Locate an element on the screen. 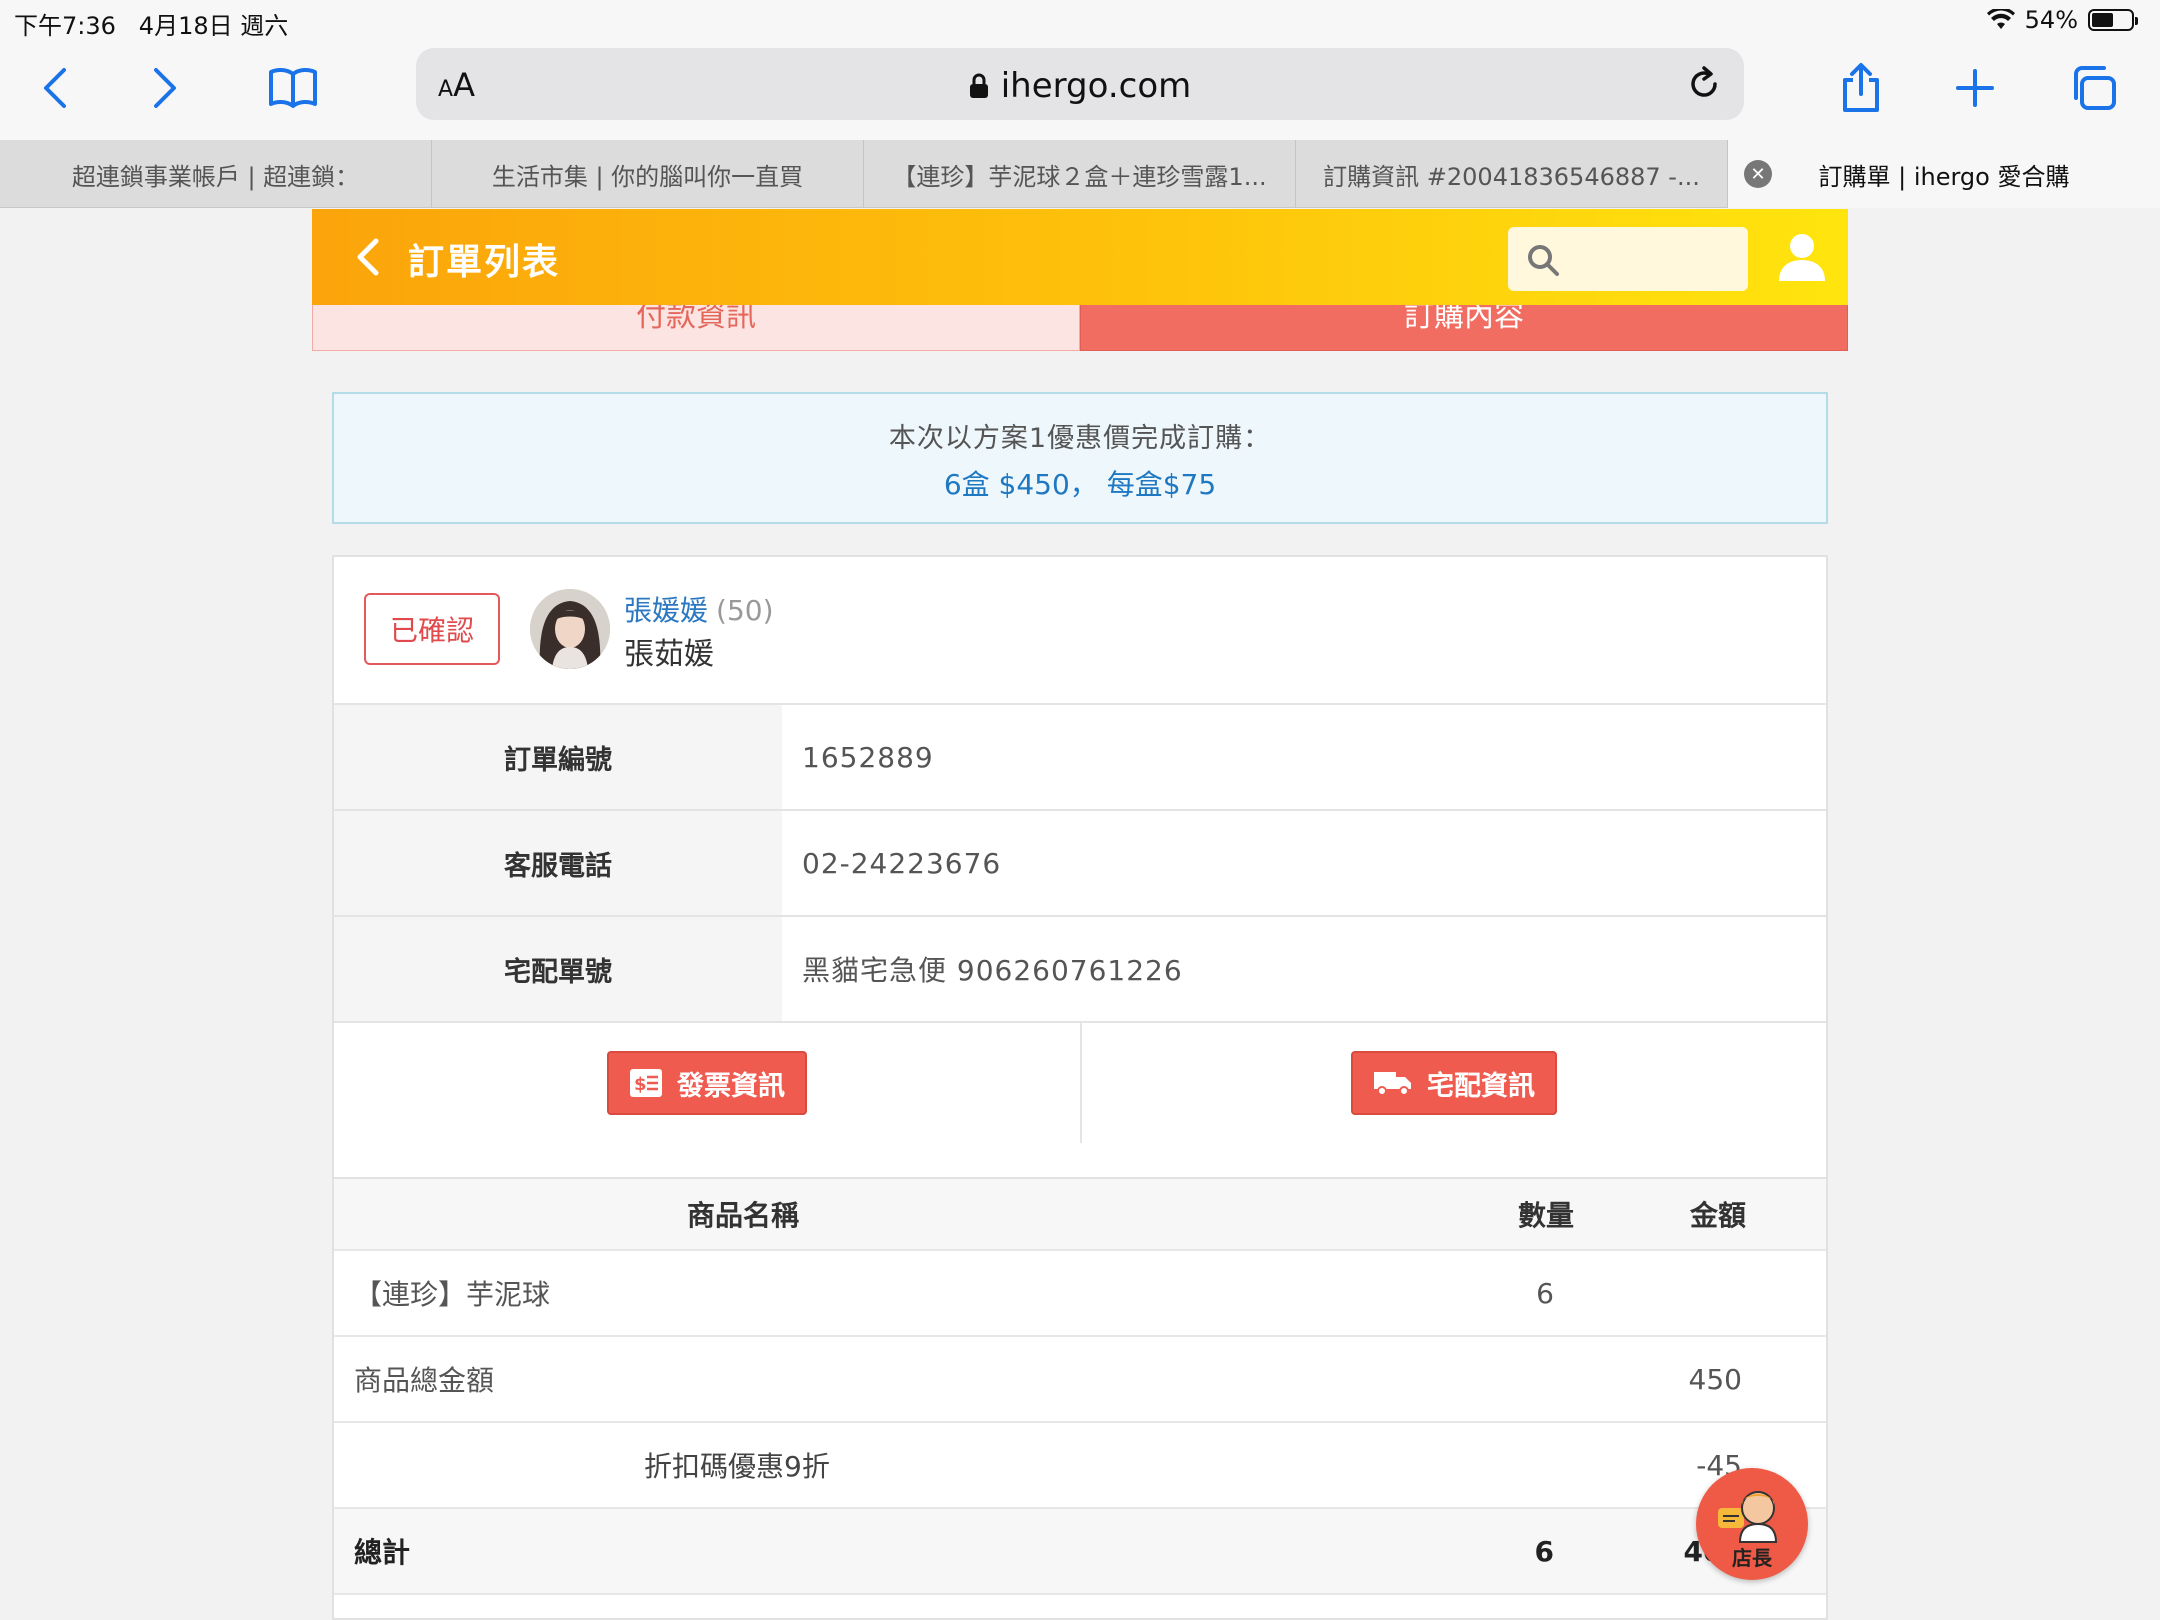 The height and width of the screenshot is (1620, 2160). plus-icon is located at coordinates (1975, 88).